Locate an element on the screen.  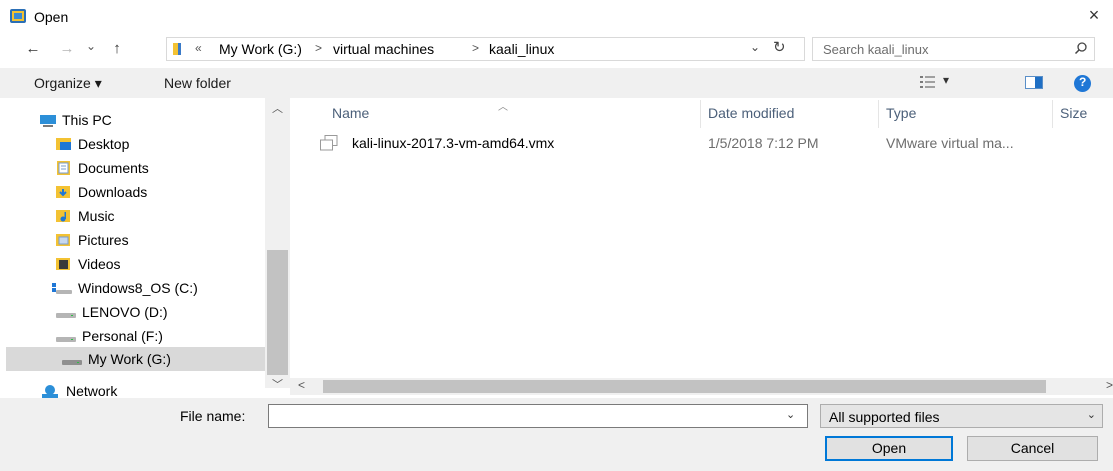
sidebar-item-label: Documents is located at coordinates (113, 168).